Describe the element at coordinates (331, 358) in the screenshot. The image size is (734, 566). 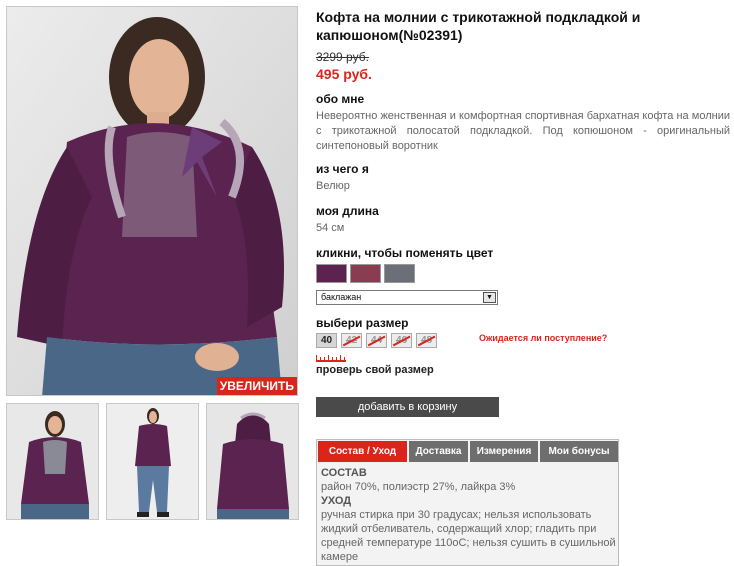
I see `ruler-icon` at that location.